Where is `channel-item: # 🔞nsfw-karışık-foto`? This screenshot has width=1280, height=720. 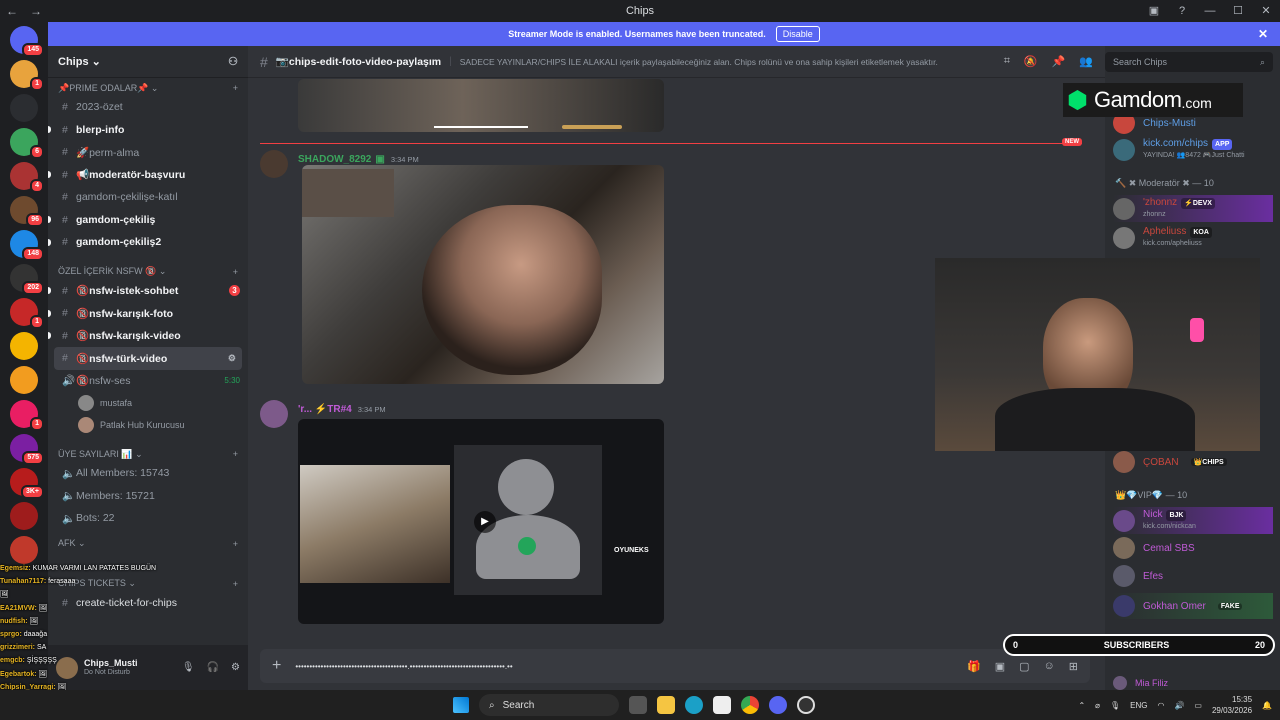
channel-item: # 🔞nsfw-karışık-foto is located at coordinates (148, 313).